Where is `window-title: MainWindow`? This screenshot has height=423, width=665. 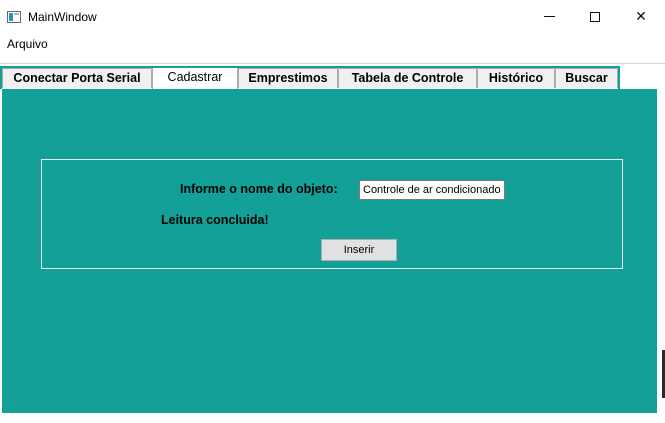 window-title: MainWindow is located at coordinates (62, 17).